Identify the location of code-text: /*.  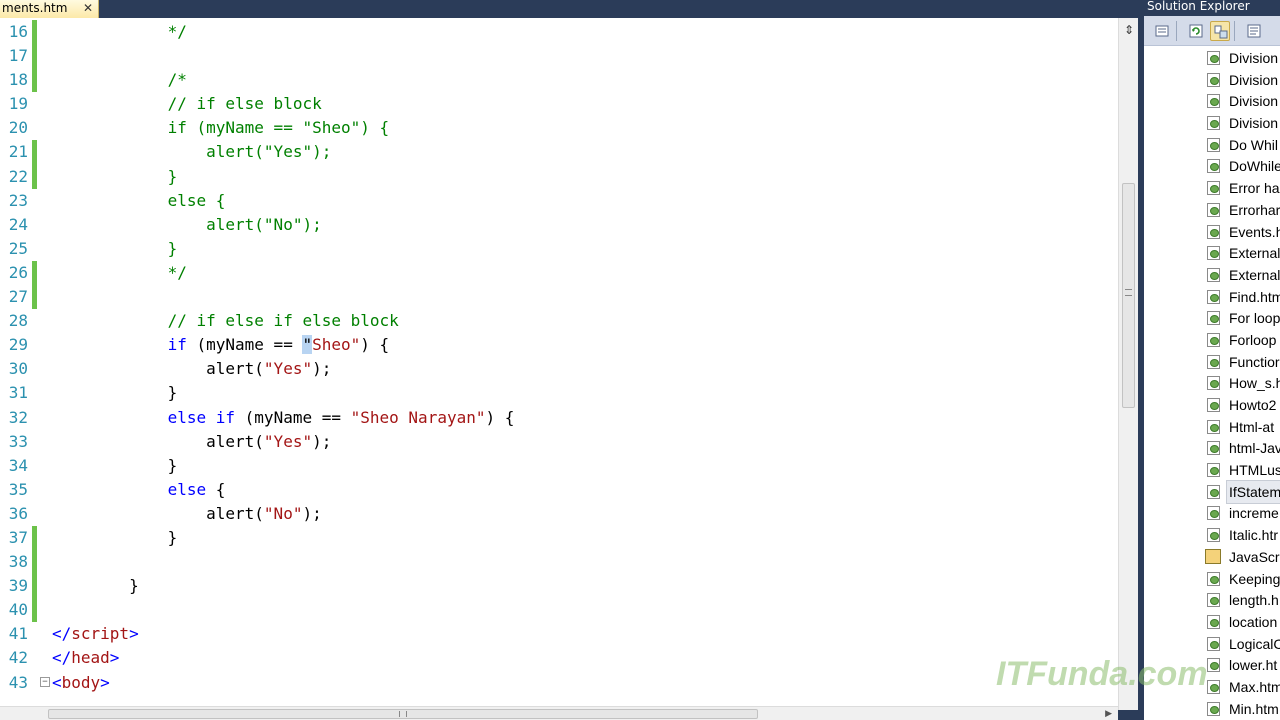
(119, 80).